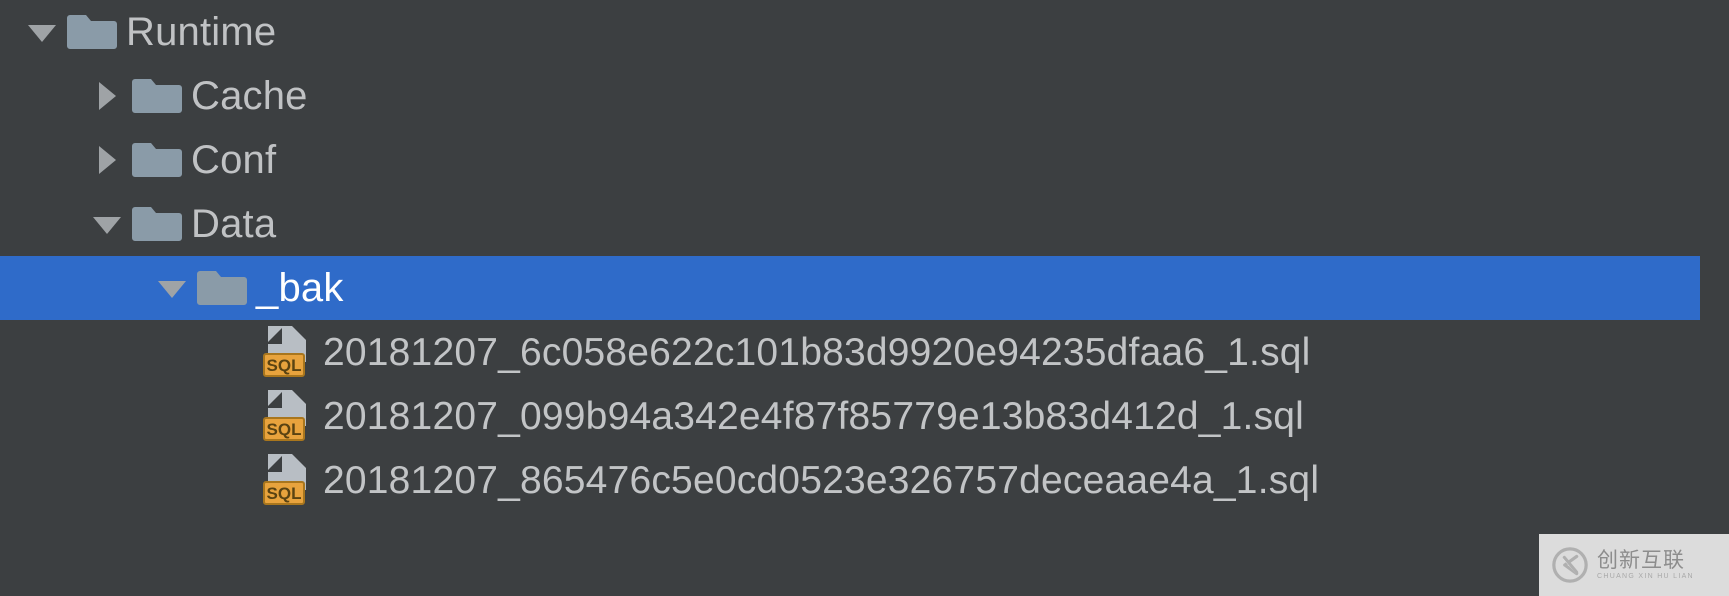 The width and height of the screenshot is (1729, 596). Describe the element at coordinates (234, 160) in the screenshot. I see `folder-name-label: Conf` at that location.